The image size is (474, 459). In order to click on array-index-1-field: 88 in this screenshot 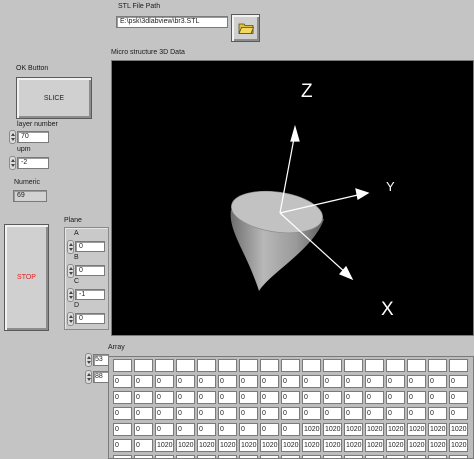, I will do `click(101, 377)`.